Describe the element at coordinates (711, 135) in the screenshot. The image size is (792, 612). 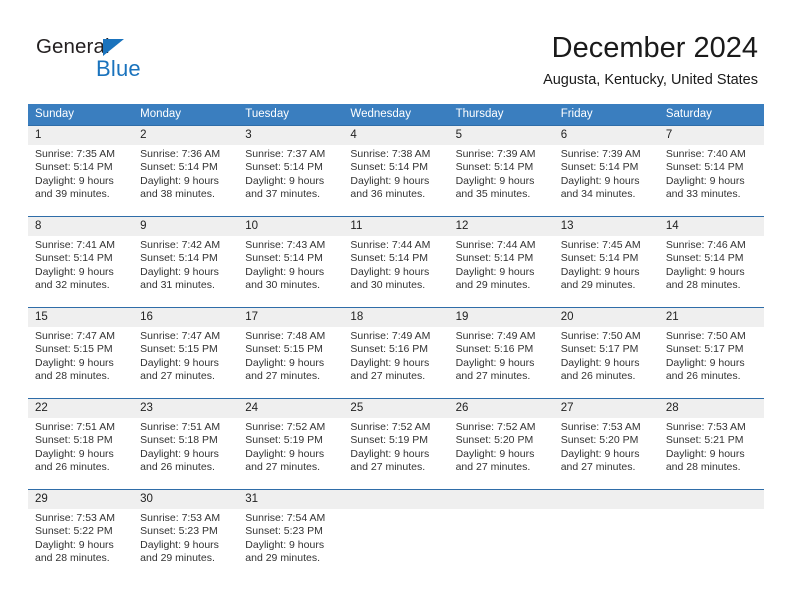
I see `day-number: 7` at that location.